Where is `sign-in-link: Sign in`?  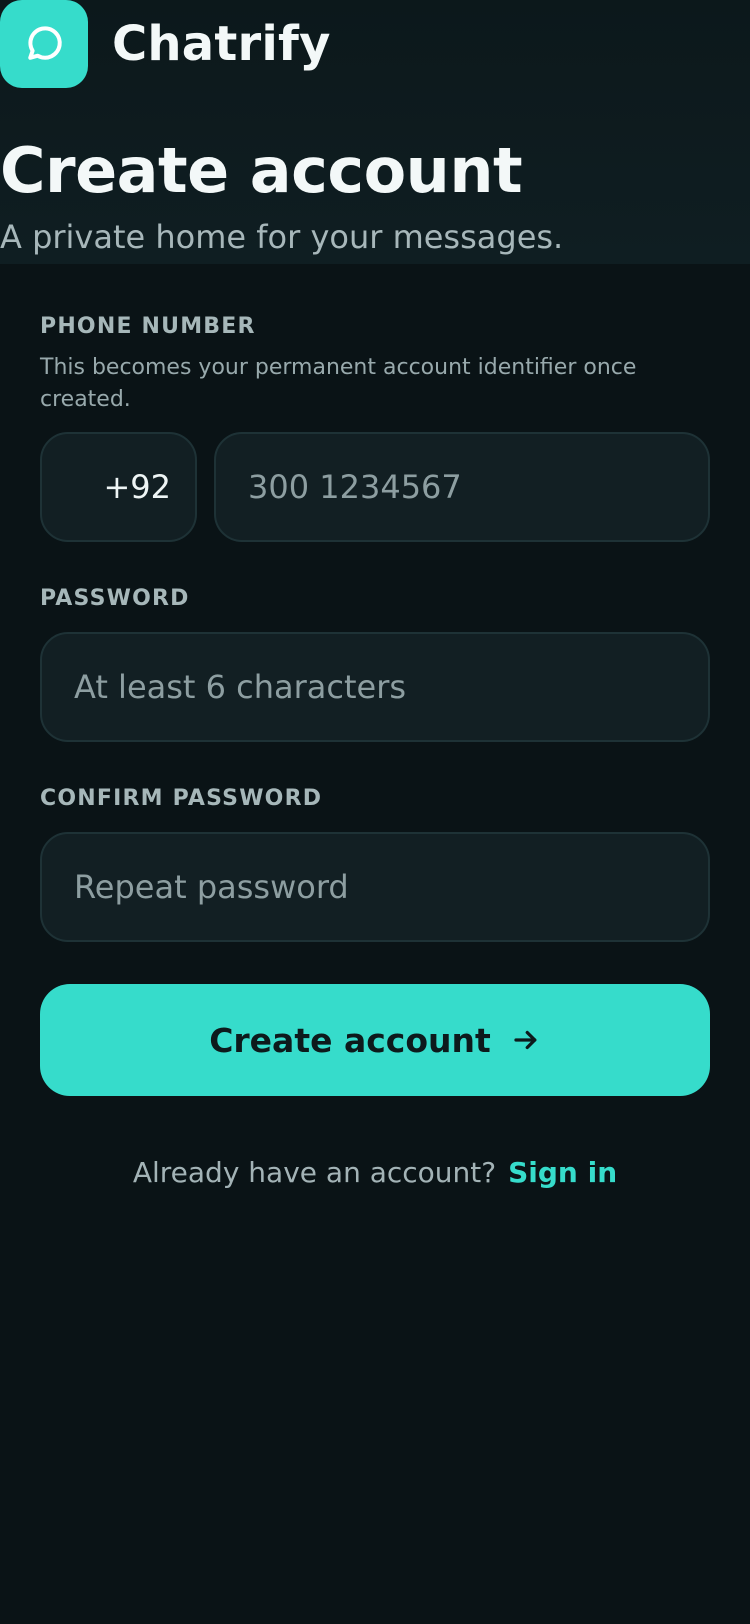 sign-in-link: Sign in is located at coordinates (562, 1172).